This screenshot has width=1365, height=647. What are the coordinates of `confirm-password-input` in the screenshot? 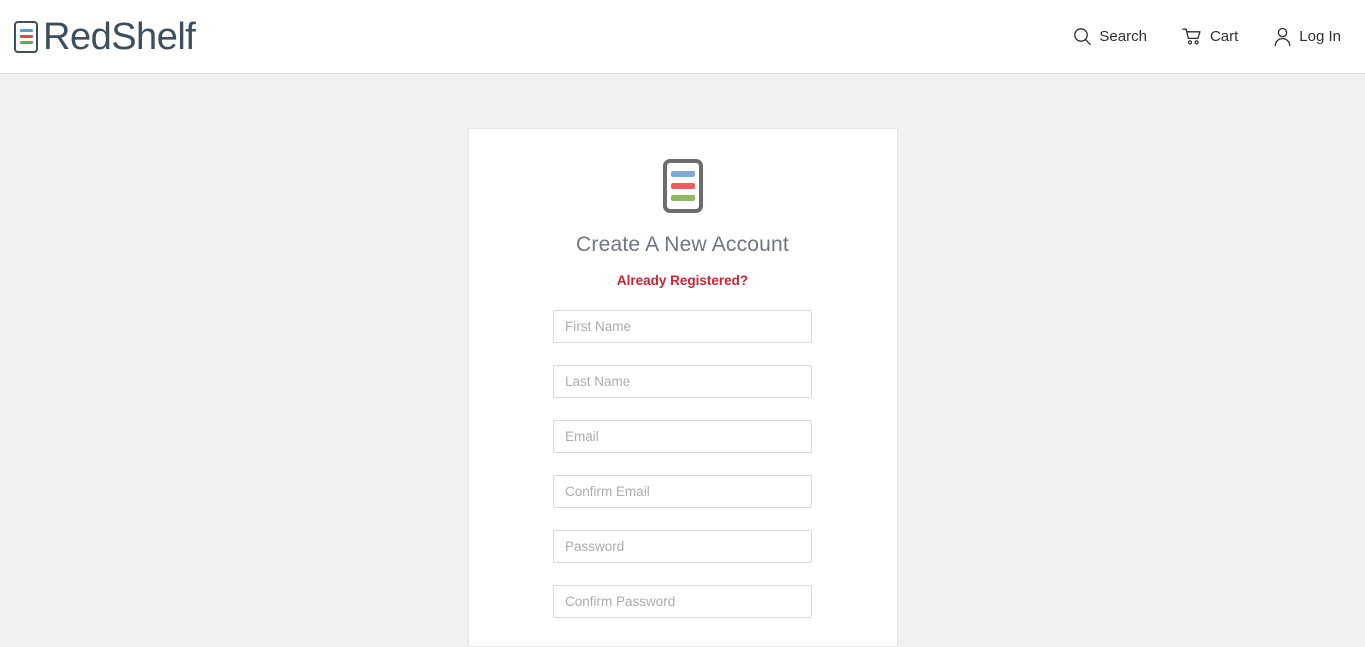 It's located at (682, 601).